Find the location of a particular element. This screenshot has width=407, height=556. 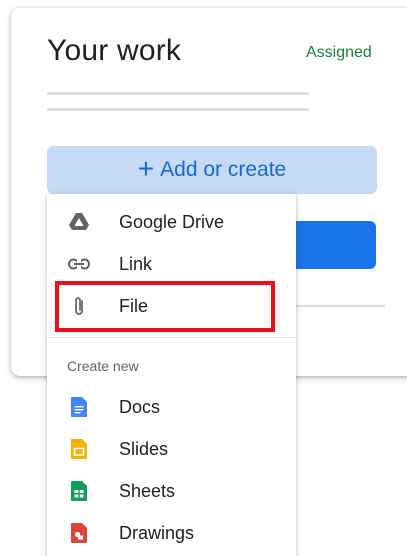

google-drive-icon is located at coordinates (79, 222).